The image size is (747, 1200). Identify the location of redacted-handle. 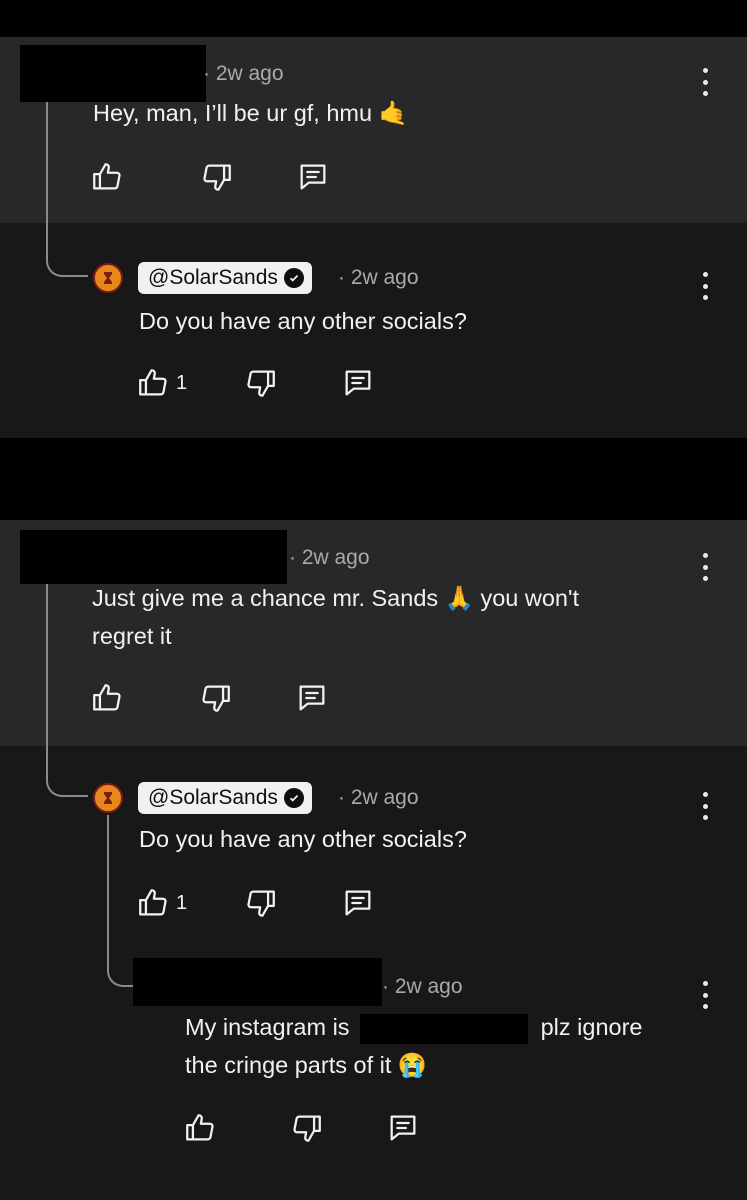
(444, 1028).